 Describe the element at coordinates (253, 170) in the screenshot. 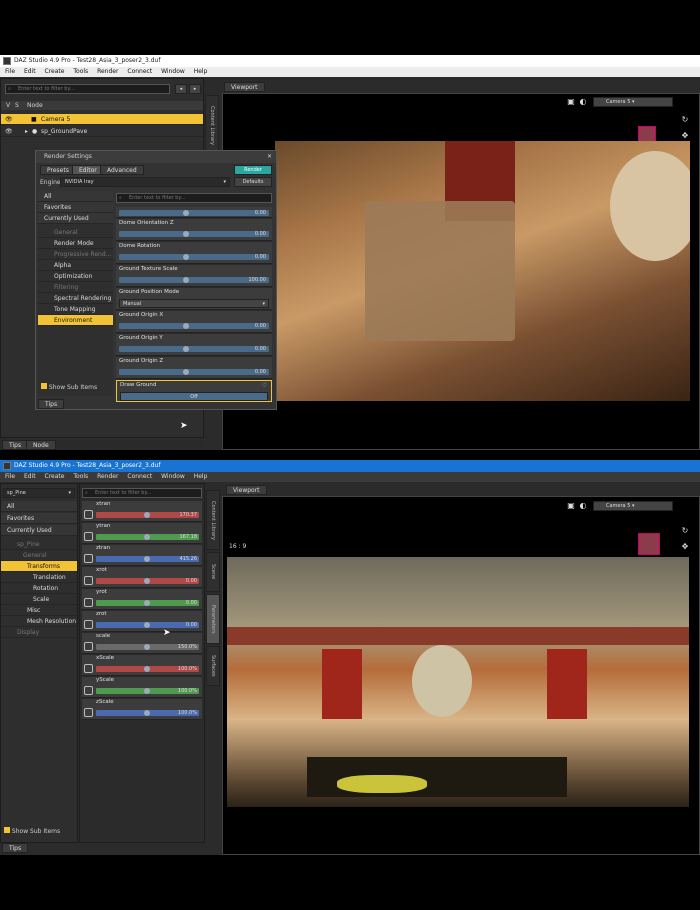

I see `render-button: Render` at that location.